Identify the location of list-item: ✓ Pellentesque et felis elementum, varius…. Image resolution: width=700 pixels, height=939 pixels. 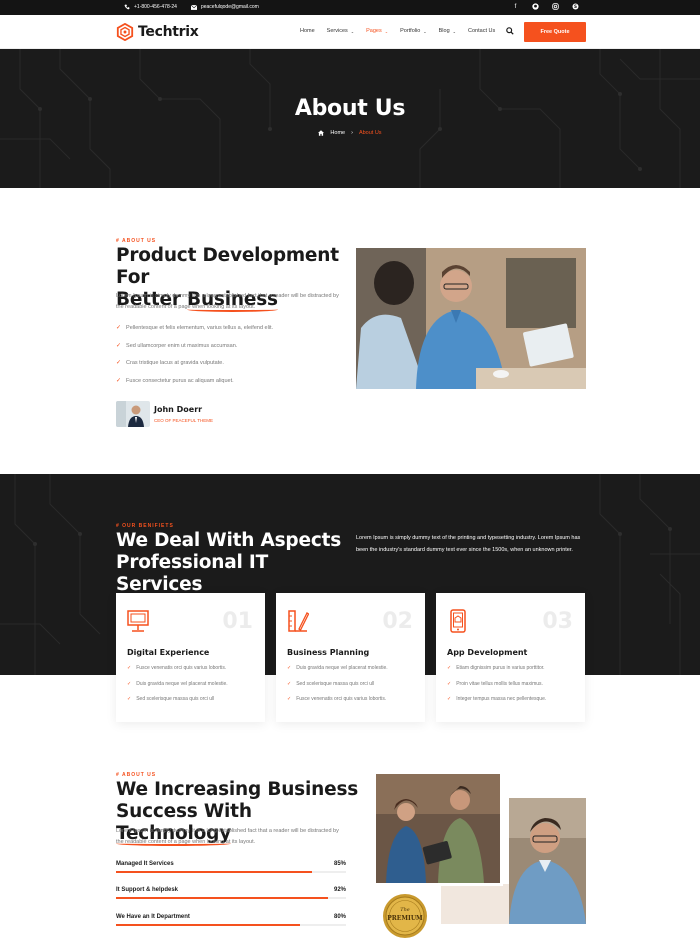
(194, 334).